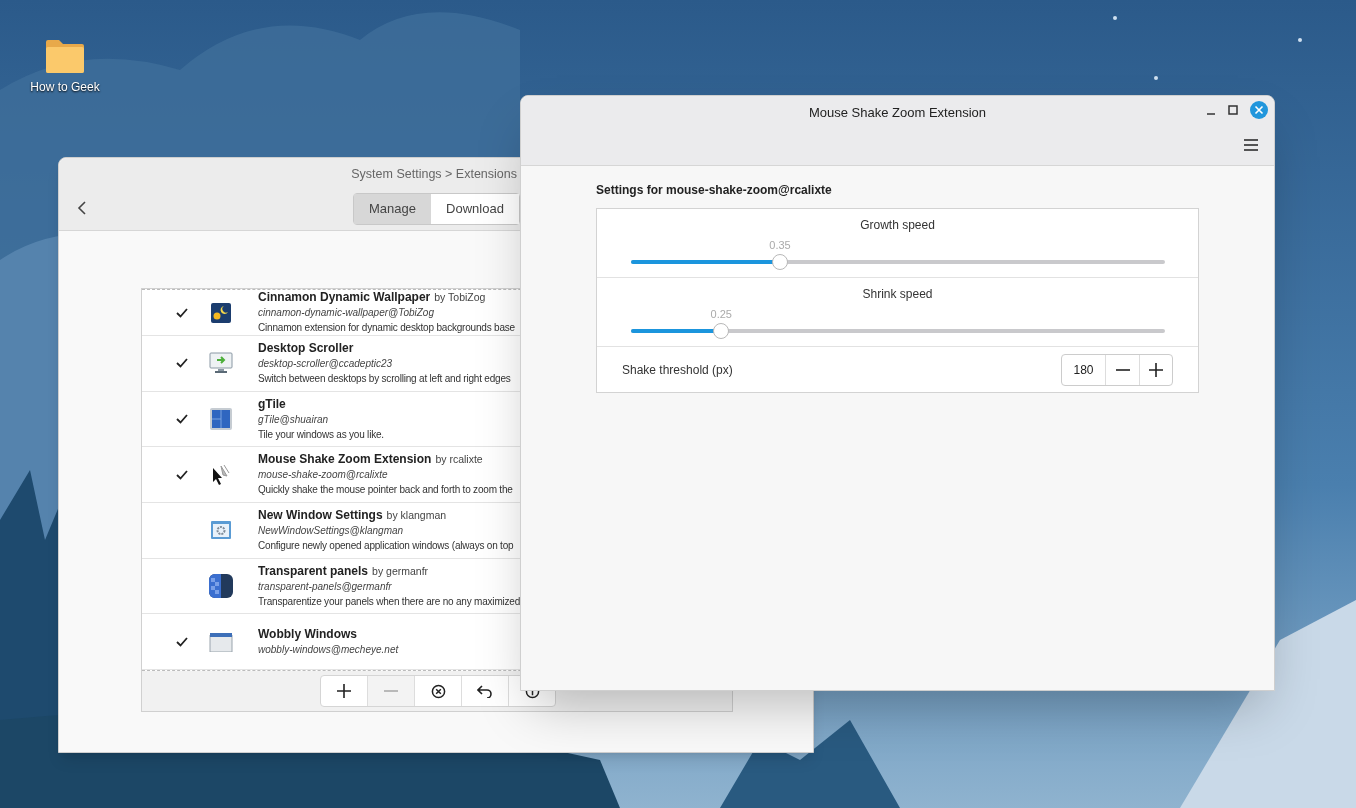 The height and width of the screenshot is (808, 1356). What do you see at coordinates (306, 348) in the screenshot?
I see `extension-name: Desktop Scroller` at bounding box center [306, 348].